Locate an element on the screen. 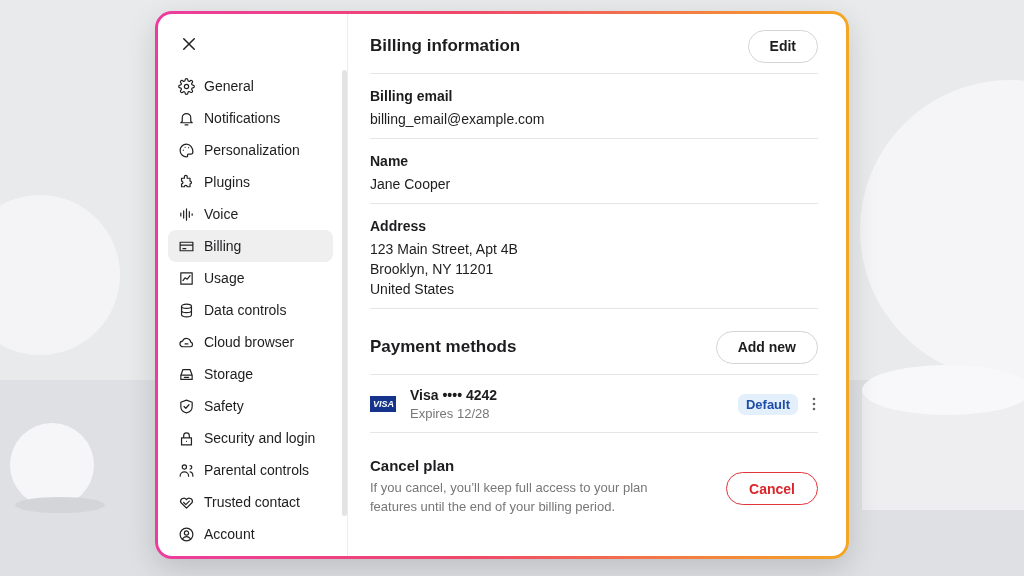  sidebar-item: Safety is located at coordinates (250, 406).